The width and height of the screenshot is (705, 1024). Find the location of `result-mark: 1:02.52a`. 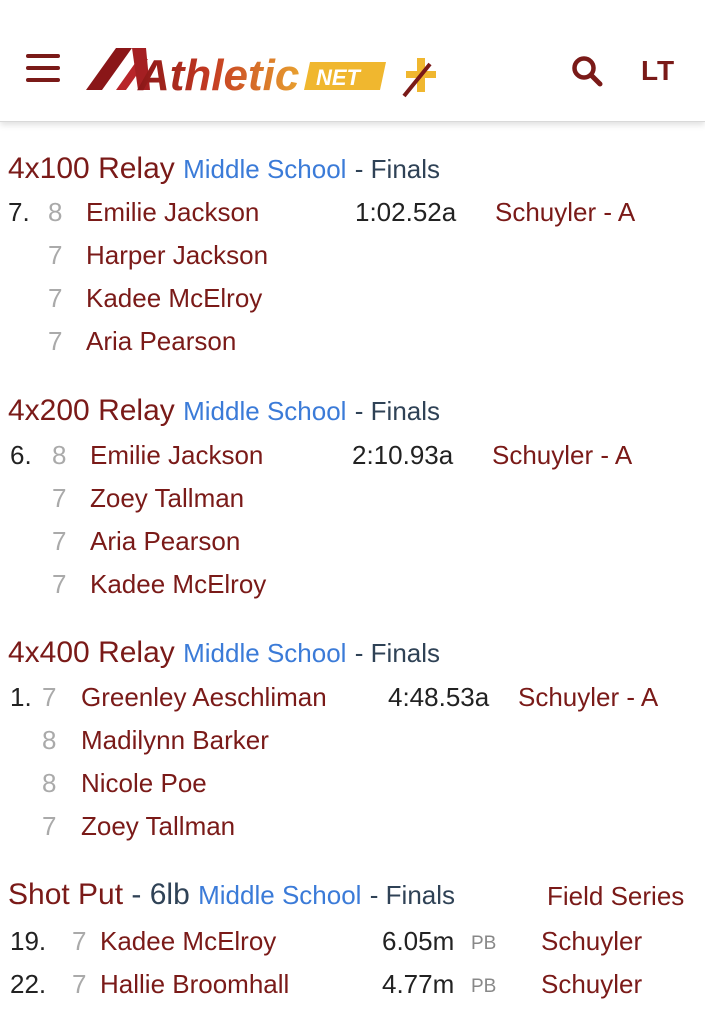

result-mark: 1:02.52a is located at coordinates (405, 212).